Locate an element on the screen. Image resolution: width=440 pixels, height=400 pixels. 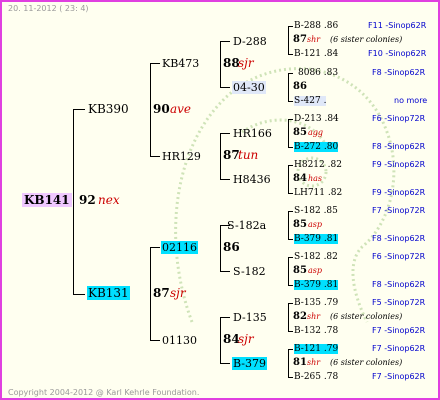
gen3-breeder: agg is located at coordinates (316, 132).